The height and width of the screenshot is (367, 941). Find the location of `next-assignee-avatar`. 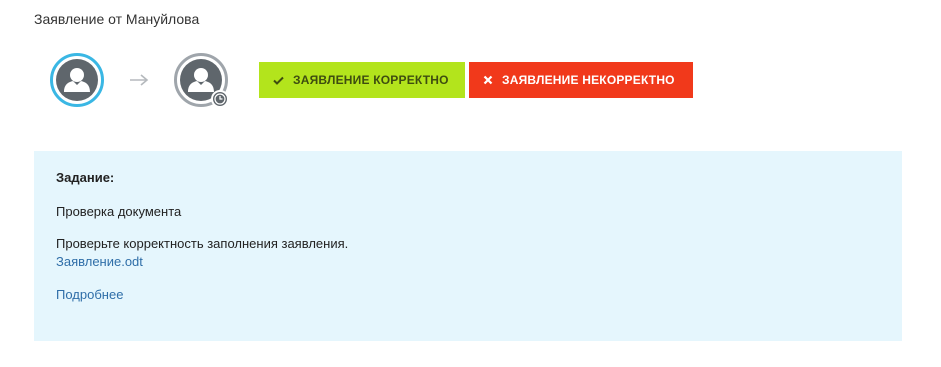

next-assignee-avatar is located at coordinates (201, 80).